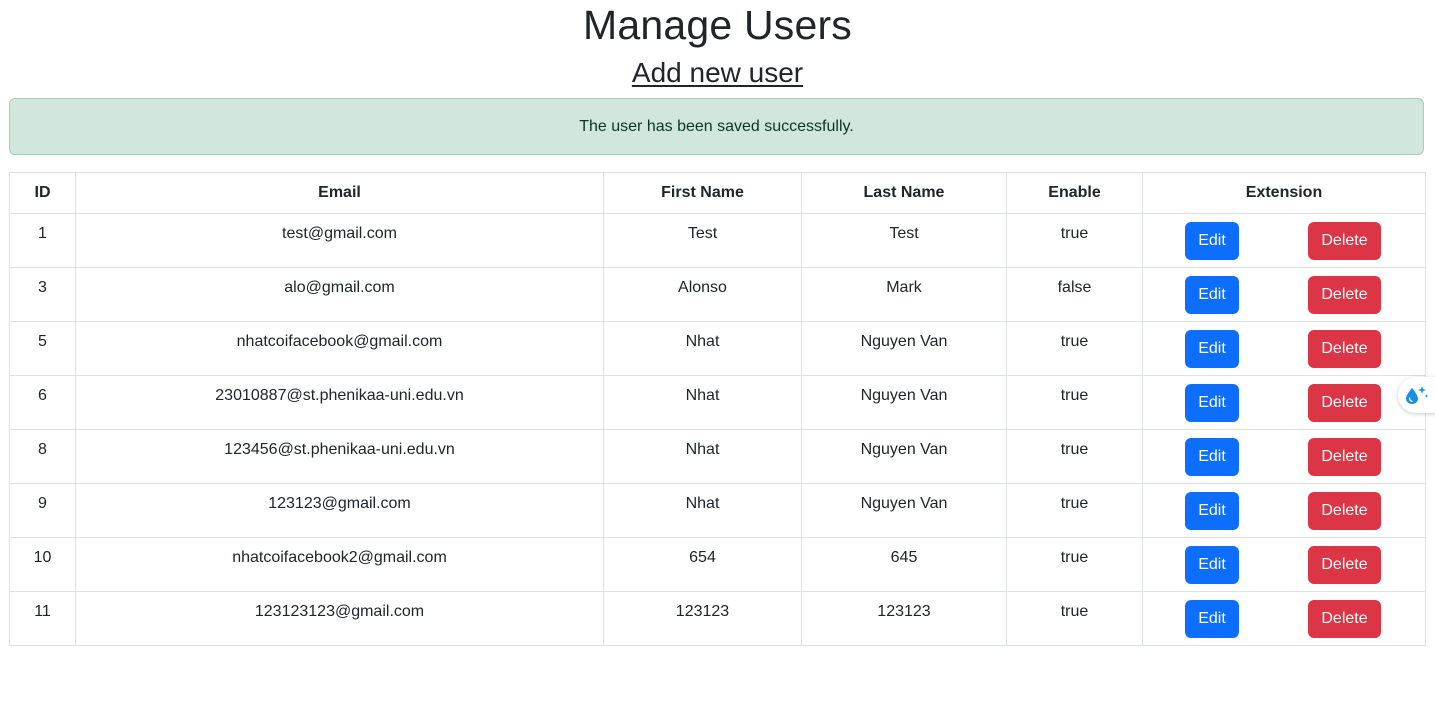  What do you see at coordinates (42, 348) in the screenshot?
I see `cell-id: 5` at bounding box center [42, 348].